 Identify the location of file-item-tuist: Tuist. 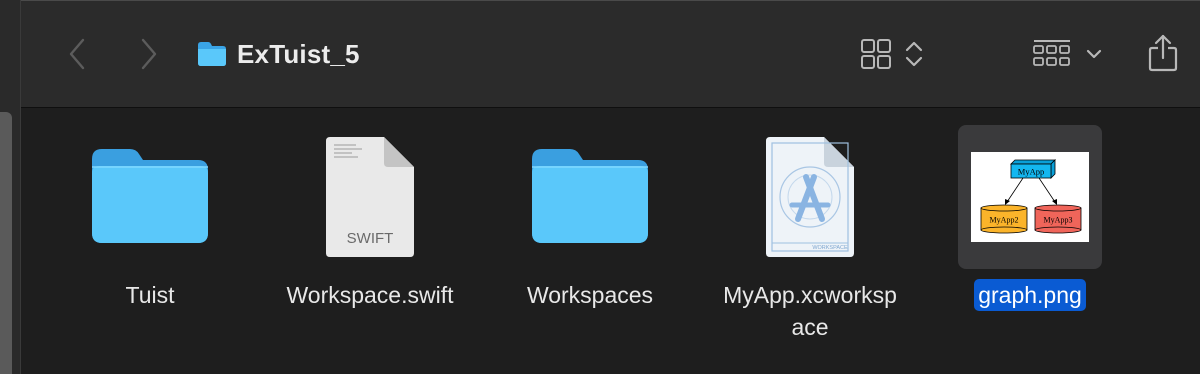
(150, 218).